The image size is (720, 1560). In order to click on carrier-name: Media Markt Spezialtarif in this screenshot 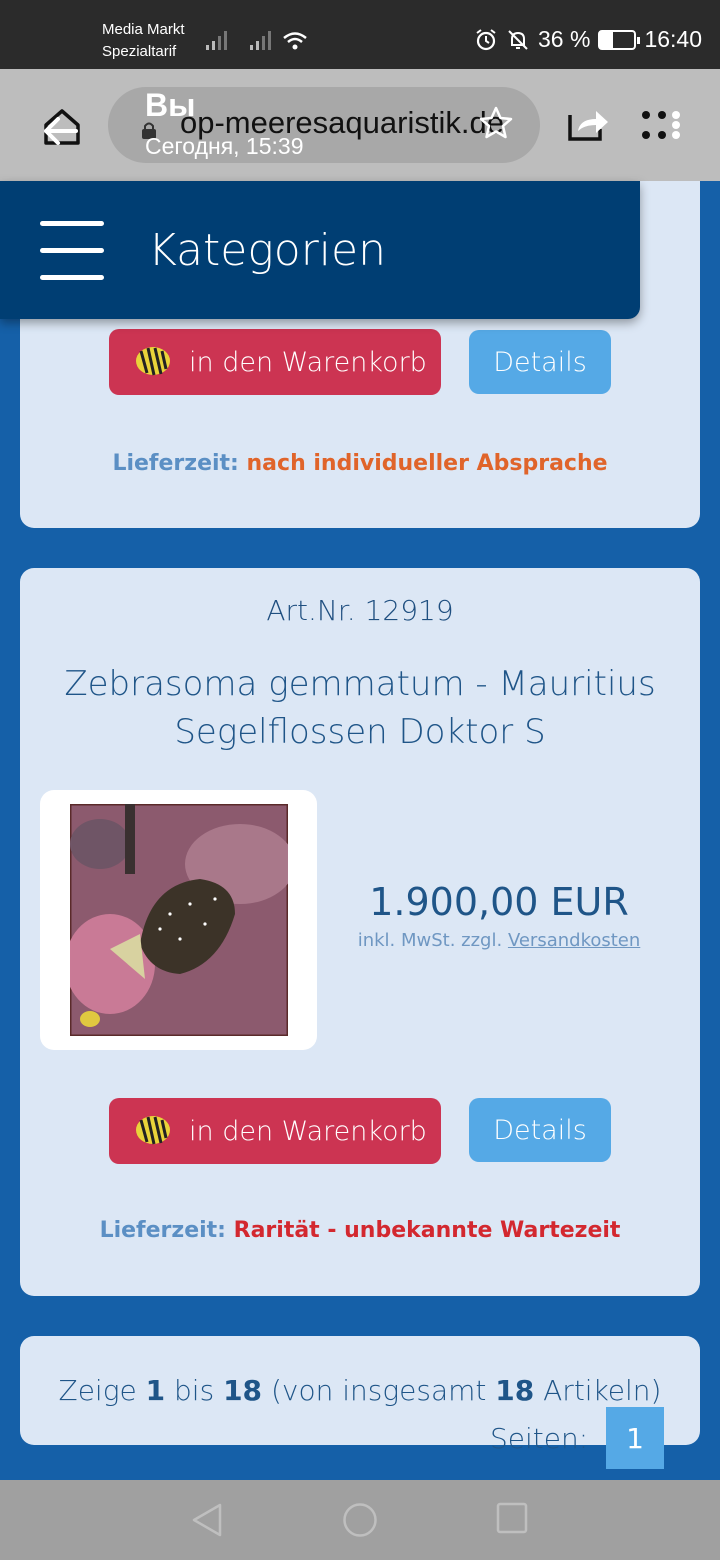, I will do `click(143, 40)`.